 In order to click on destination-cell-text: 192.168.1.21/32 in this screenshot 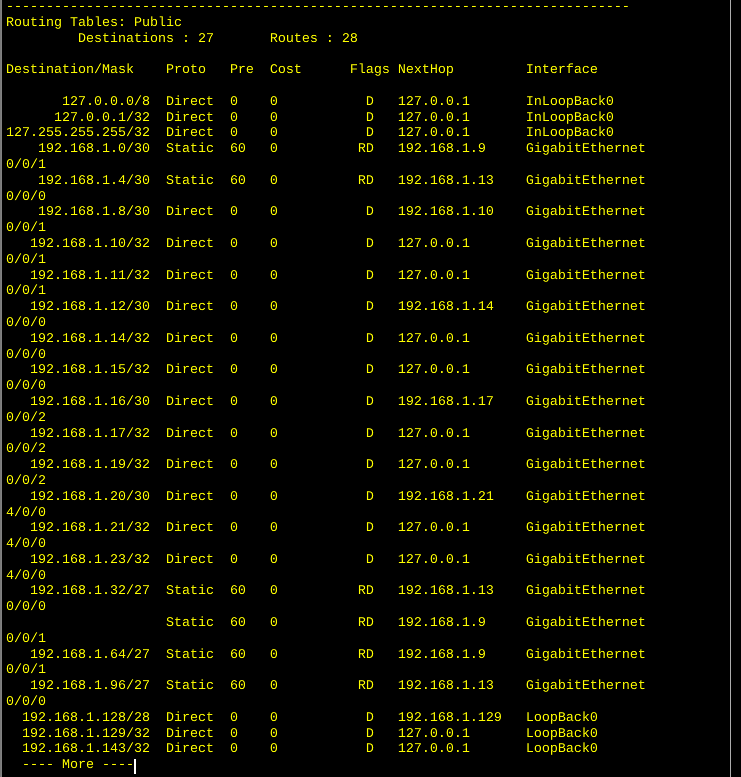, I will do `click(89, 529)`.